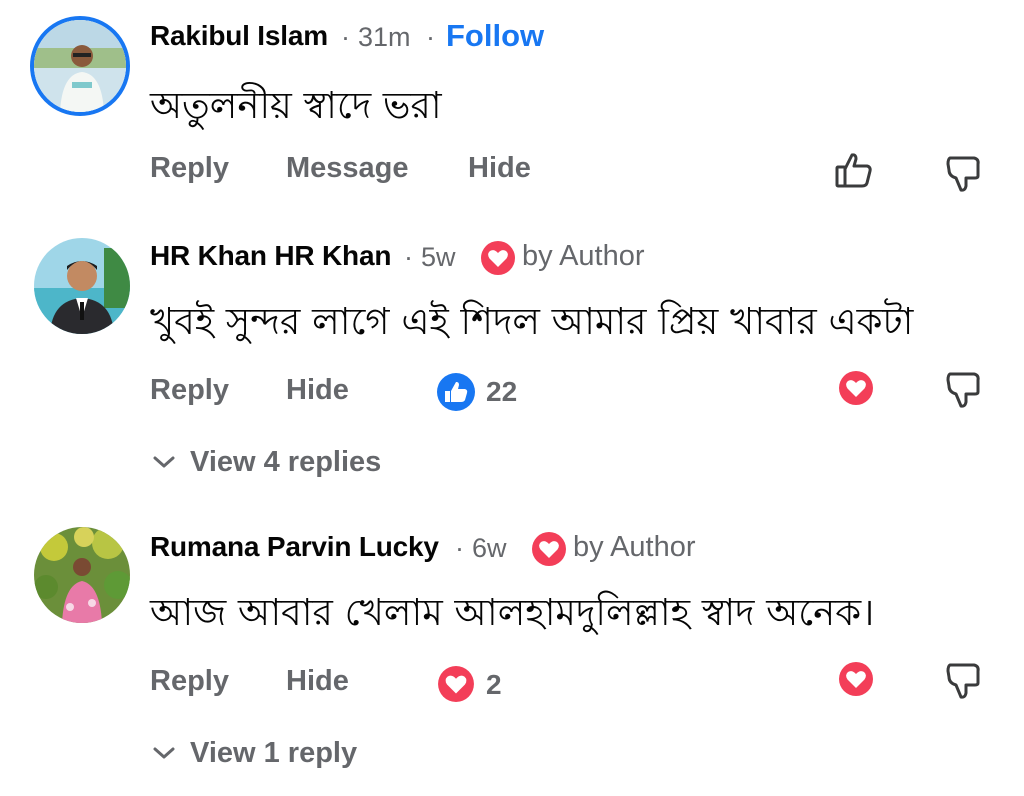  Describe the element at coordinates (347, 168) in the screenshot. I see `message-button: Message` at that location.